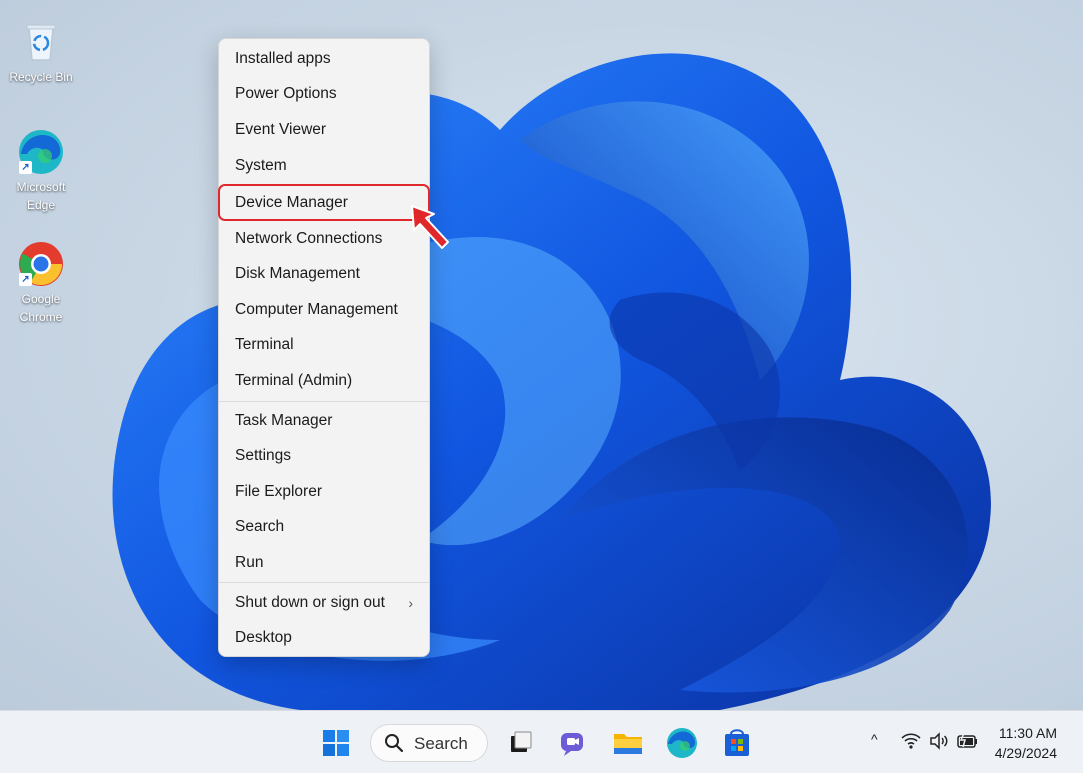 The image size is (1083, 773). Describe the element at coordinates (874, 739) in the screenshot. I see `tray-overflow-chevron-icon: ^` at that location.